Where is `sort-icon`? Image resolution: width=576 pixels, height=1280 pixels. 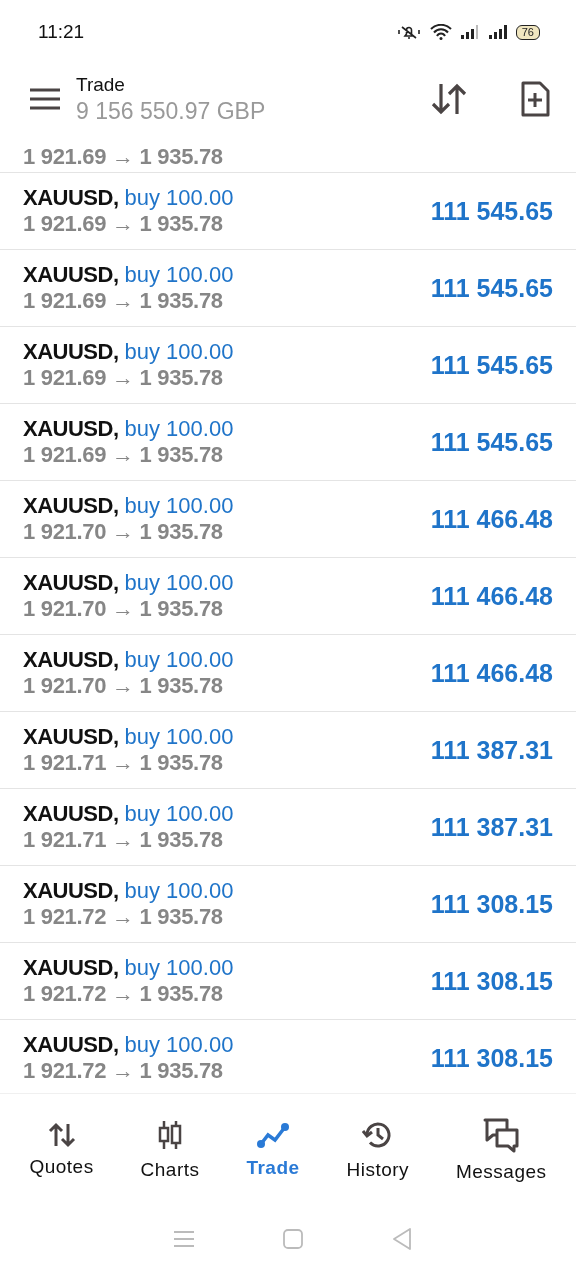
sort-icon is located at coordinates (449, 99).